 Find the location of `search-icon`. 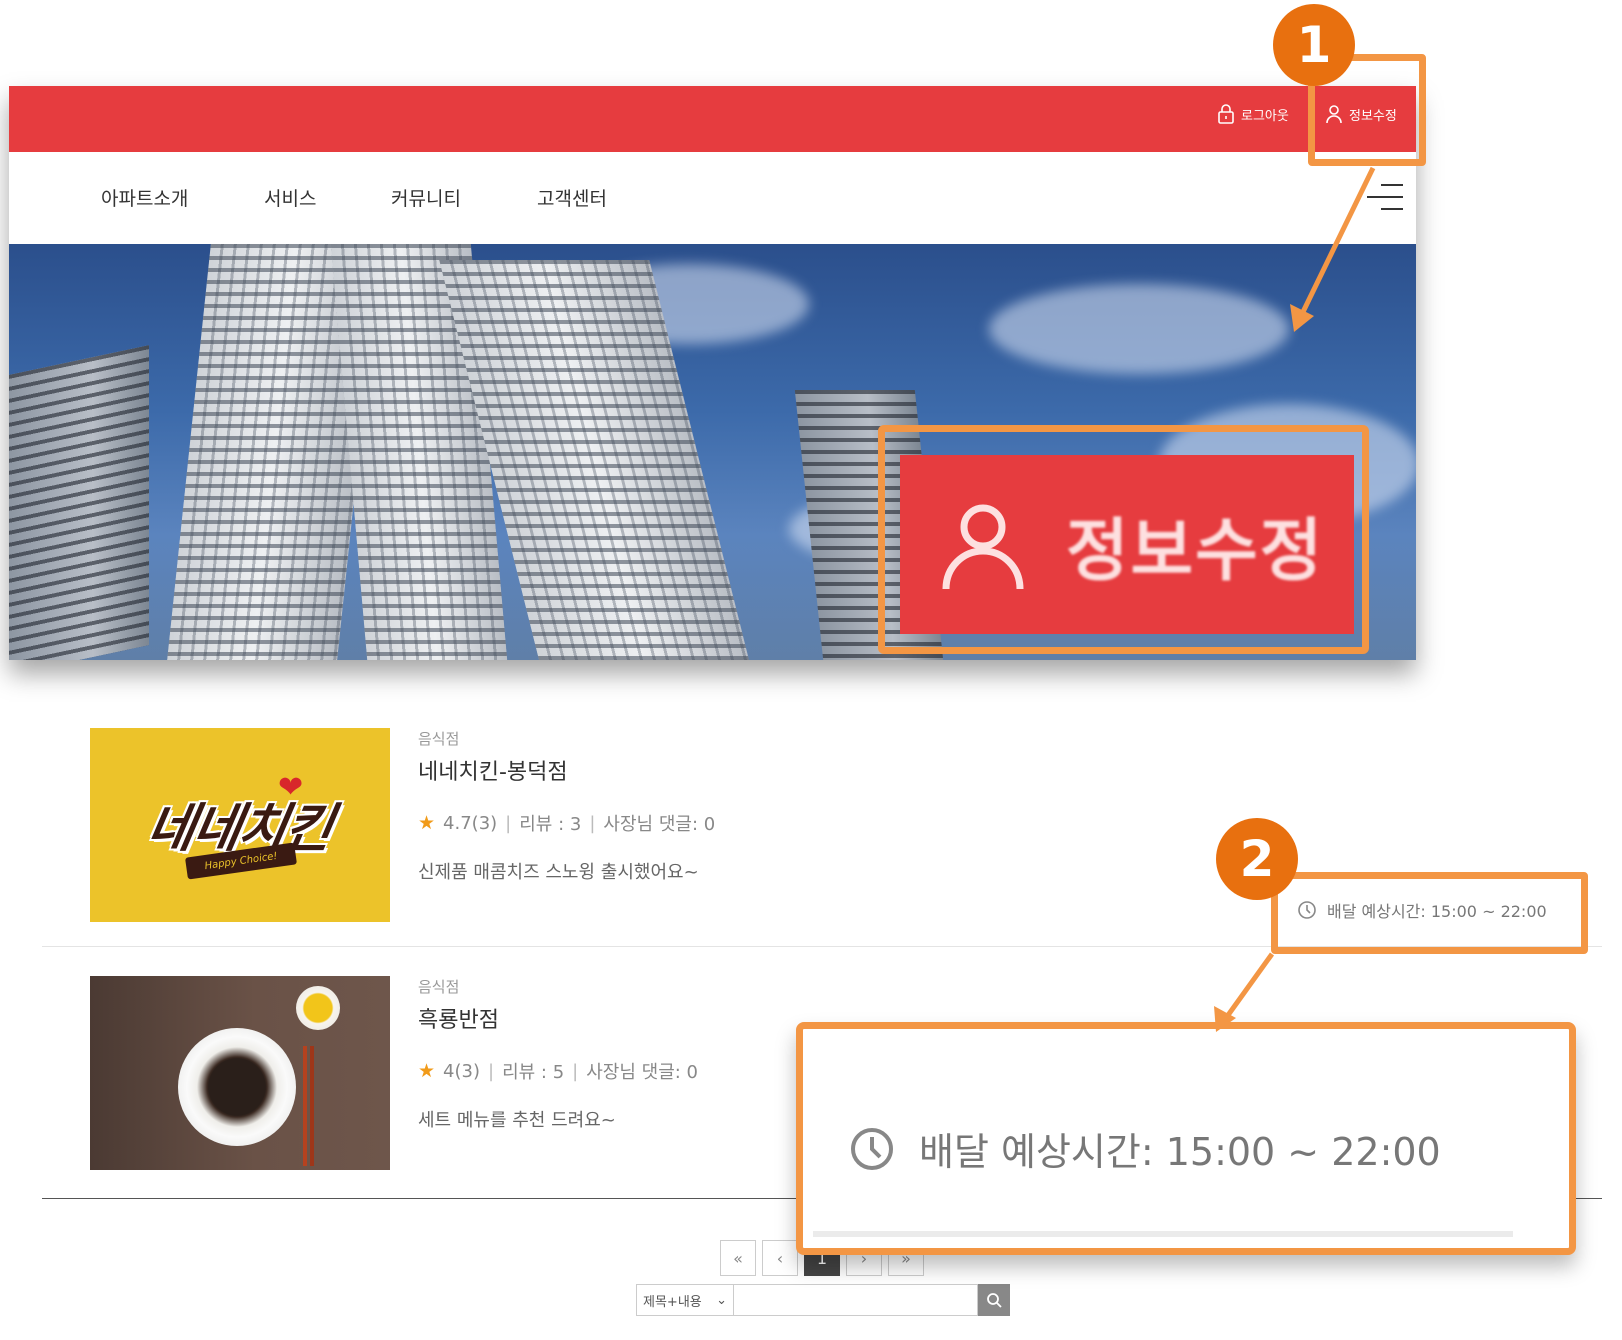

search-icon is located at coordinates (994, 1300).